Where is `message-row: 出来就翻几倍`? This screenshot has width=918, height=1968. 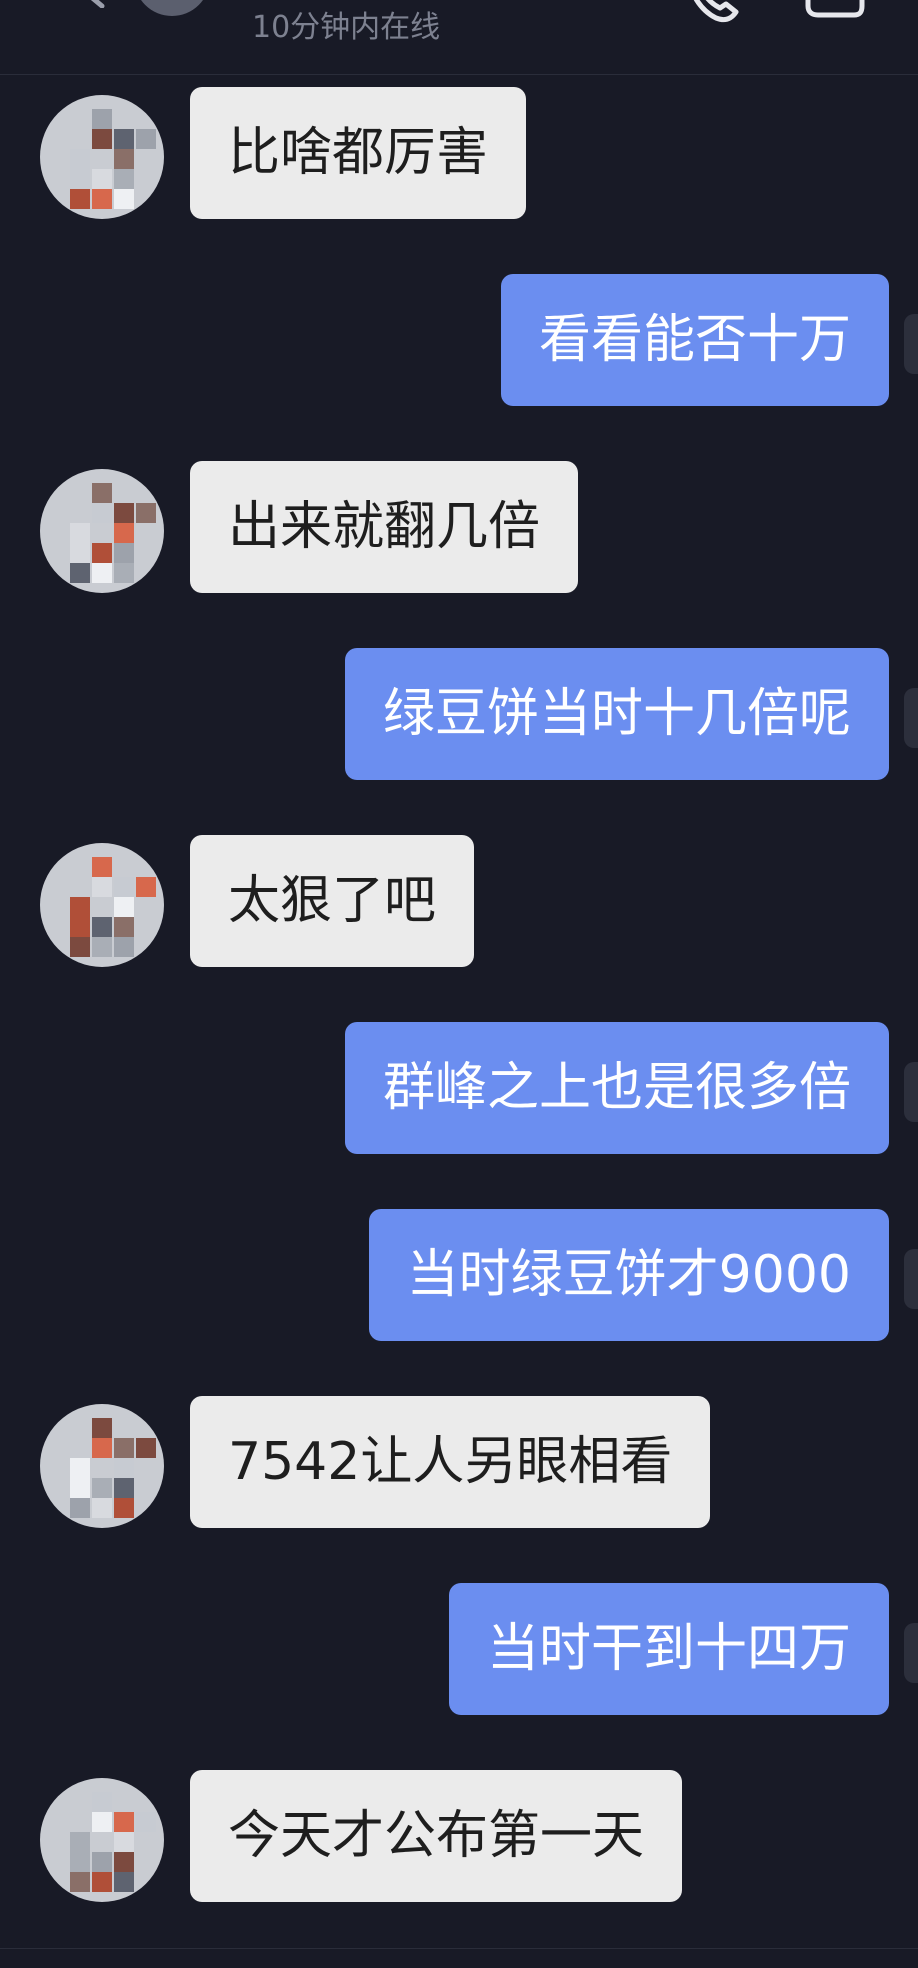
message-row: 出来就翻几倍 is located at coordinates (459, 527).